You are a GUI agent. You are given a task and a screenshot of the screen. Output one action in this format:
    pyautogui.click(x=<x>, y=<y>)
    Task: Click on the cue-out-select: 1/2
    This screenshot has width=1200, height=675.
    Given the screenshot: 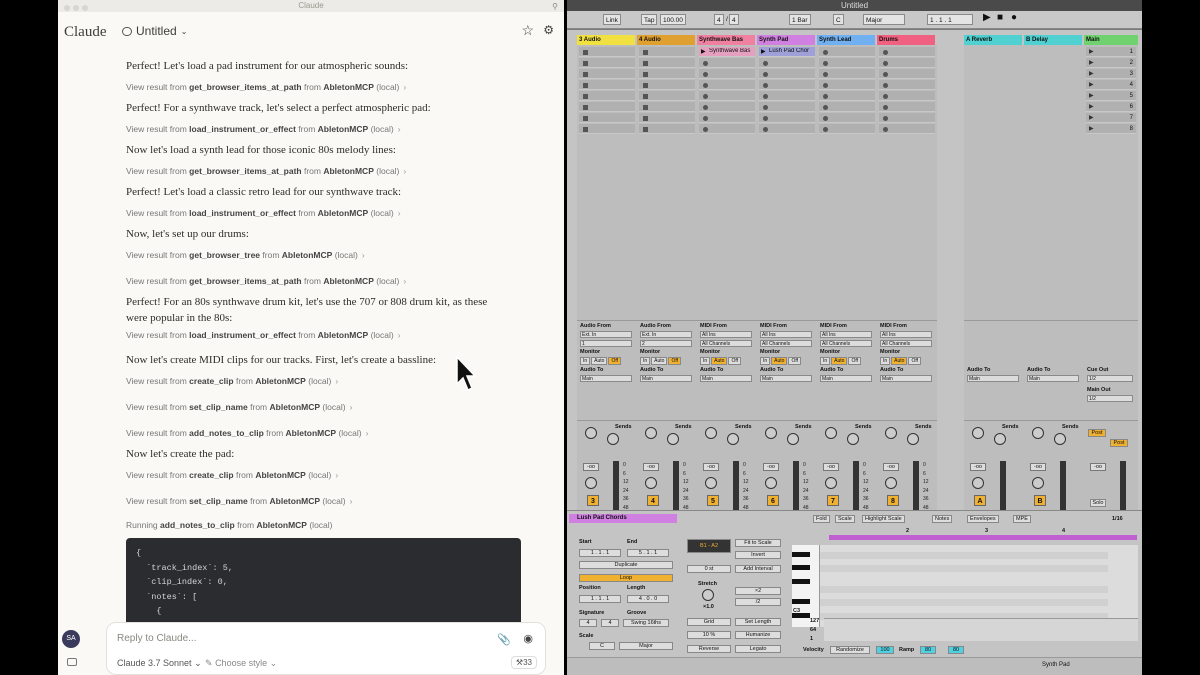 What is the action you would take?
    pyautogui.click(x=1110, y=378)
    